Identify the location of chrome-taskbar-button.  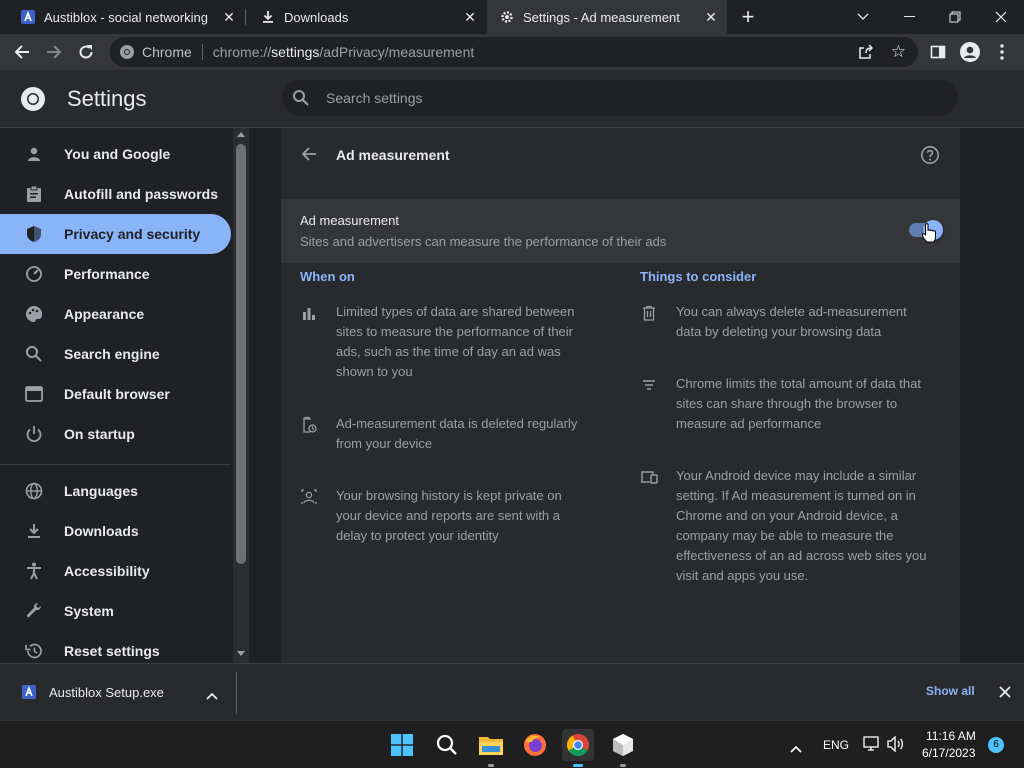
(578, 748).